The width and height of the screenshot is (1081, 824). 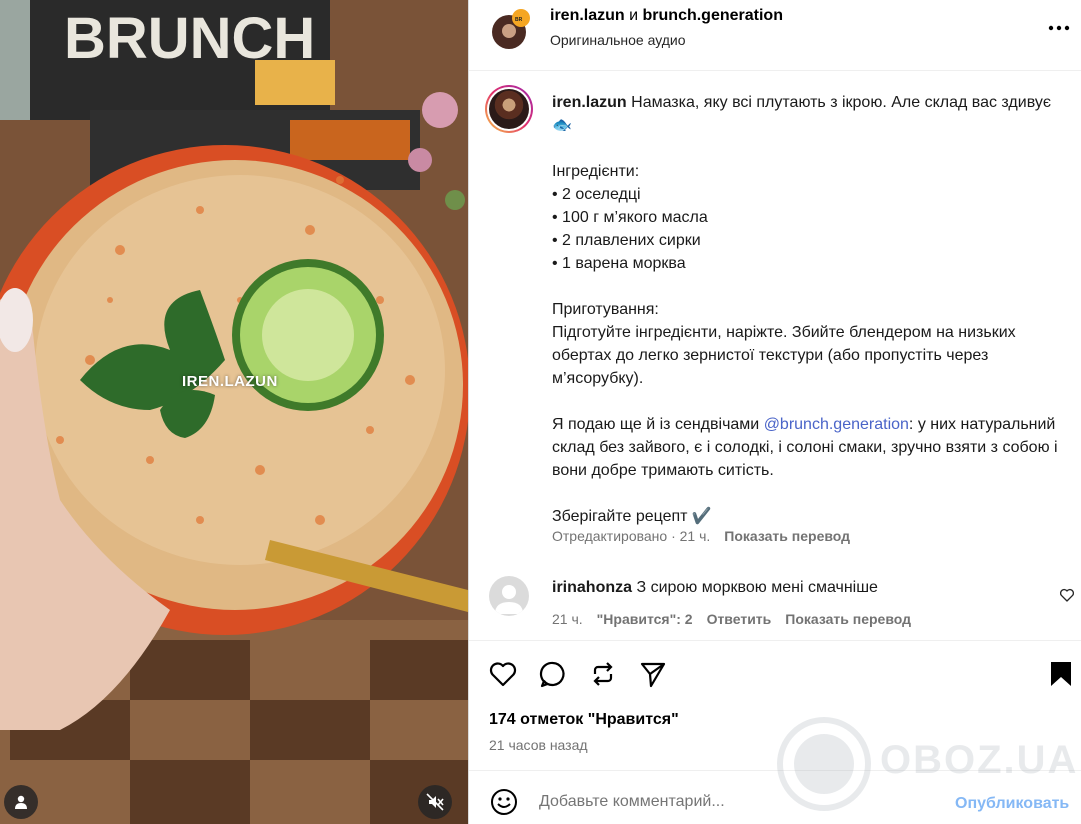 What do you see at coordinates (633, 15) in the screenshot?
I see `author-connector: и` at bounding box center [633, 15].